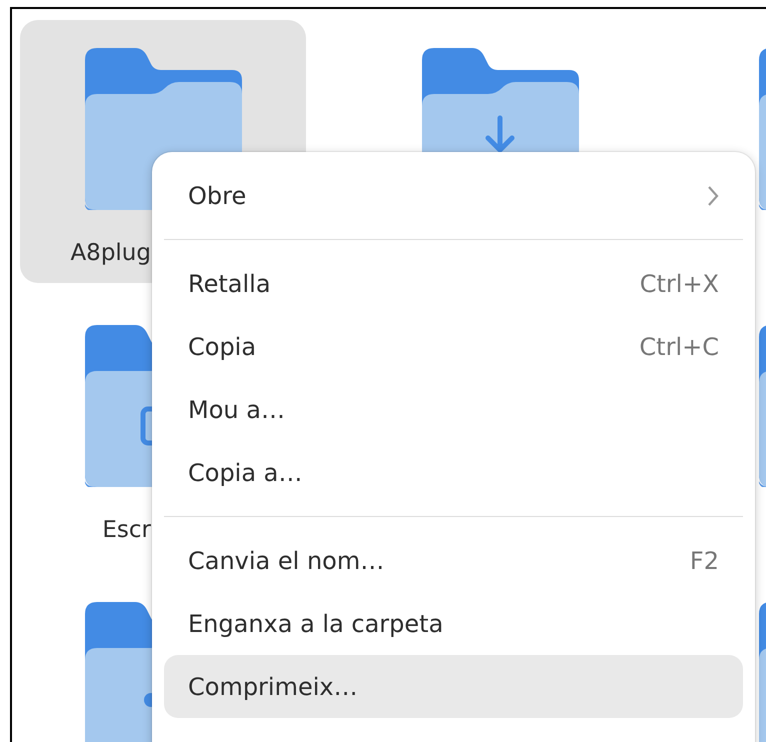 Image resolution: width=766 pixels, height=742 pixels. I want to click on menu-item: Copia Ctrl+C, so click(453, 346).